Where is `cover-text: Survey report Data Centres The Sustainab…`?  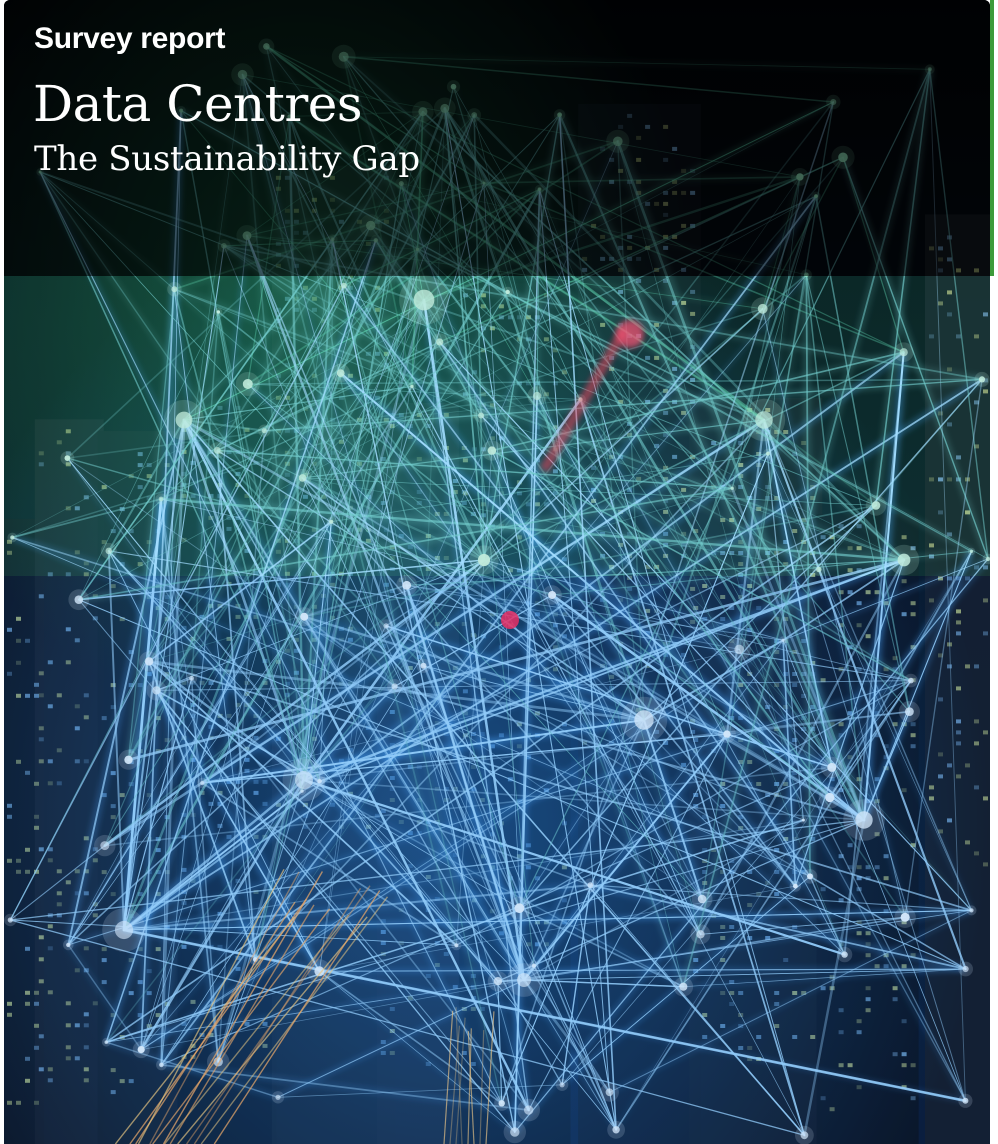 cover-text: Survey report Data Centres The Sustainab… is located at coordinates (226, 100).